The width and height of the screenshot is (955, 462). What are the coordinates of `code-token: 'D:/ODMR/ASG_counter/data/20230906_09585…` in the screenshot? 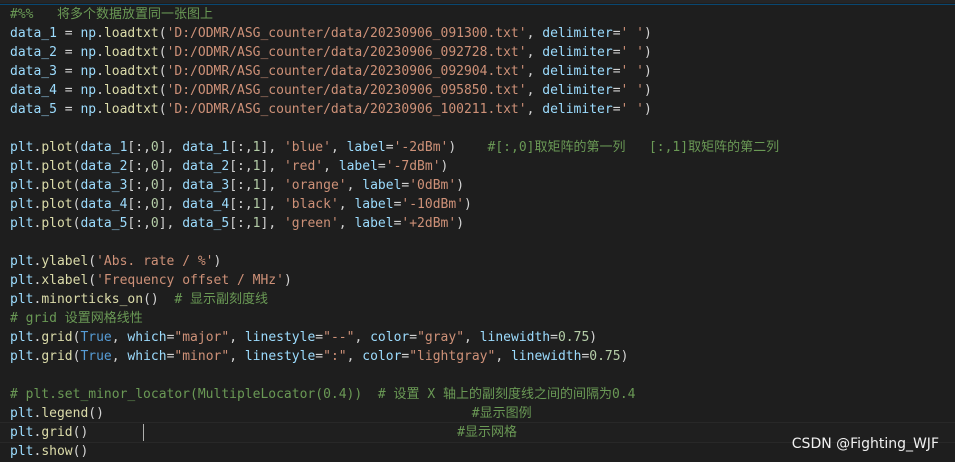 It's located at (346, 90).